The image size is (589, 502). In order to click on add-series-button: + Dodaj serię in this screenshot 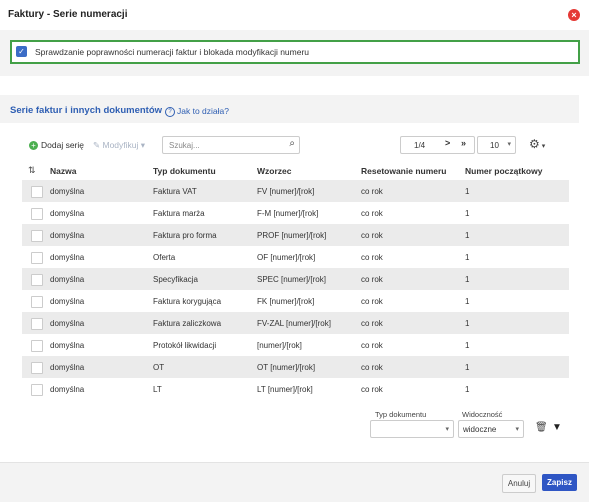, I will do `click(56, 145)`.